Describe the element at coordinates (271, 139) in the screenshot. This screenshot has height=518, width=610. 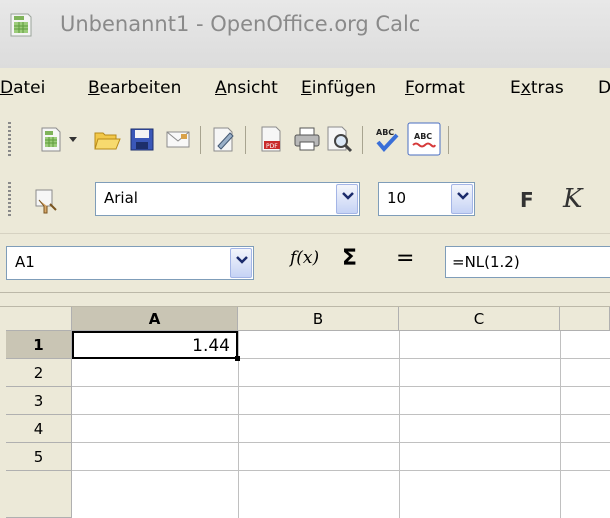
I see `export-pdf-icon: PDF` at that location.